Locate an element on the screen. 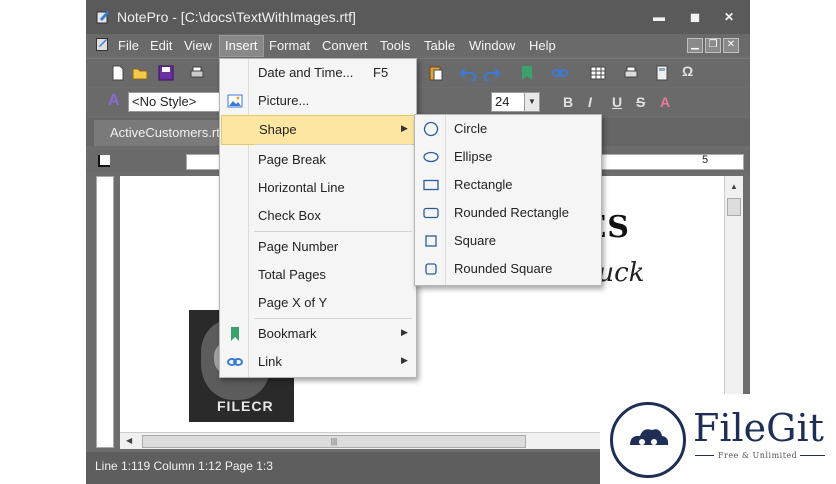 The height and width of the screenshot is (484, 836). menu-view: View is located at coordinates (198, 45).